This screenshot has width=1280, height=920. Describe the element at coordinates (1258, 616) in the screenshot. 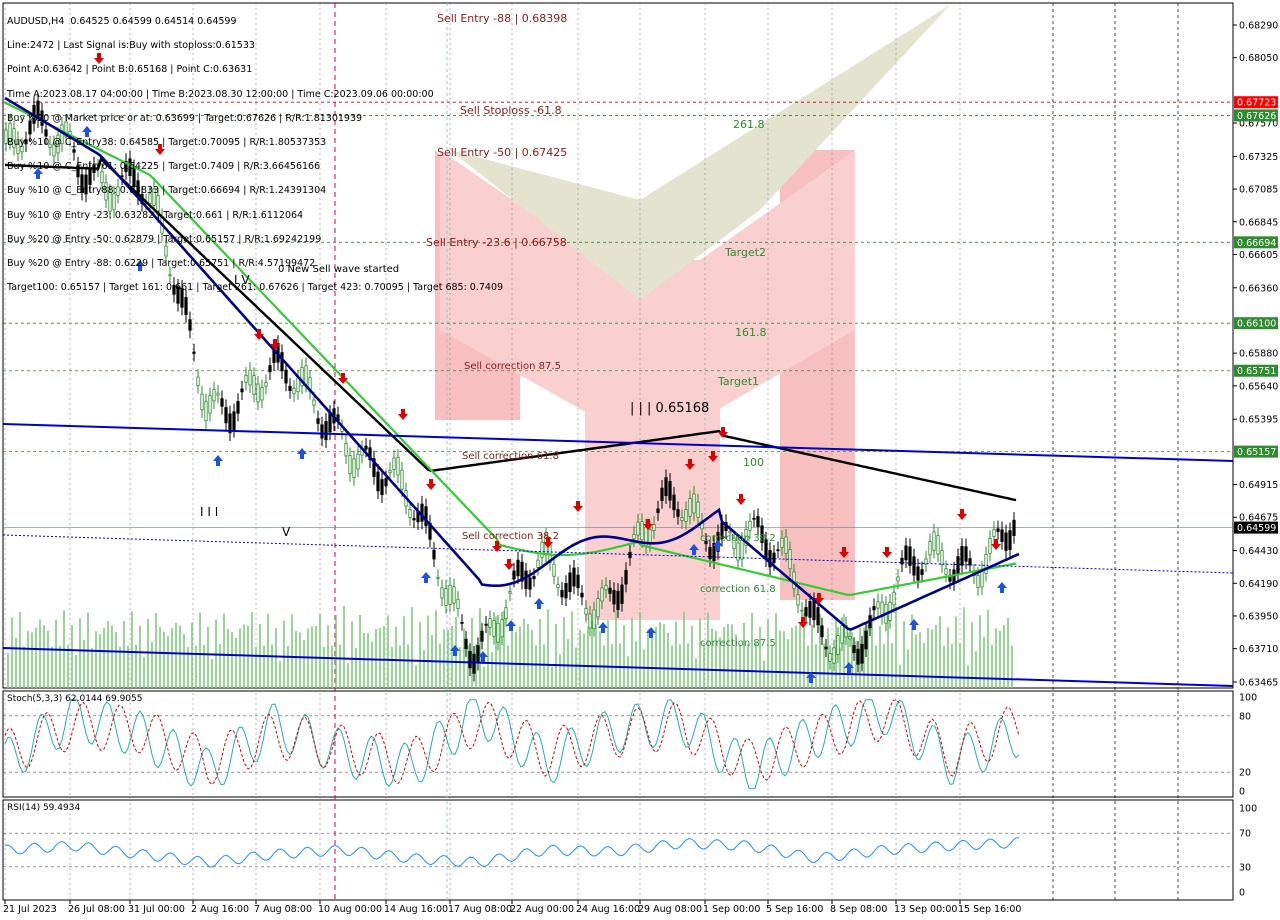

I see `price-tick-label: 0.63950` at that location.